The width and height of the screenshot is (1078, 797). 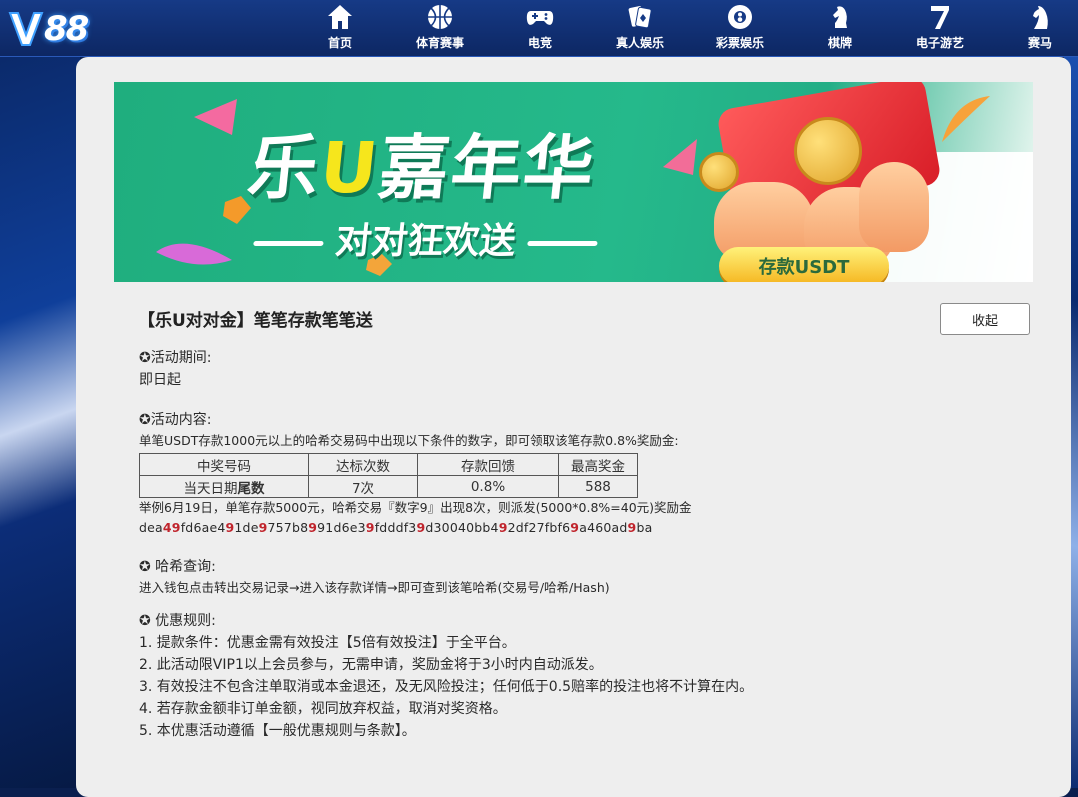 I want to click on prize-table: 中奖号码 达标次数 存款回馈 最高奖金 当天日期尾数 7次 0.8% 588, so click(x=388, y=475).